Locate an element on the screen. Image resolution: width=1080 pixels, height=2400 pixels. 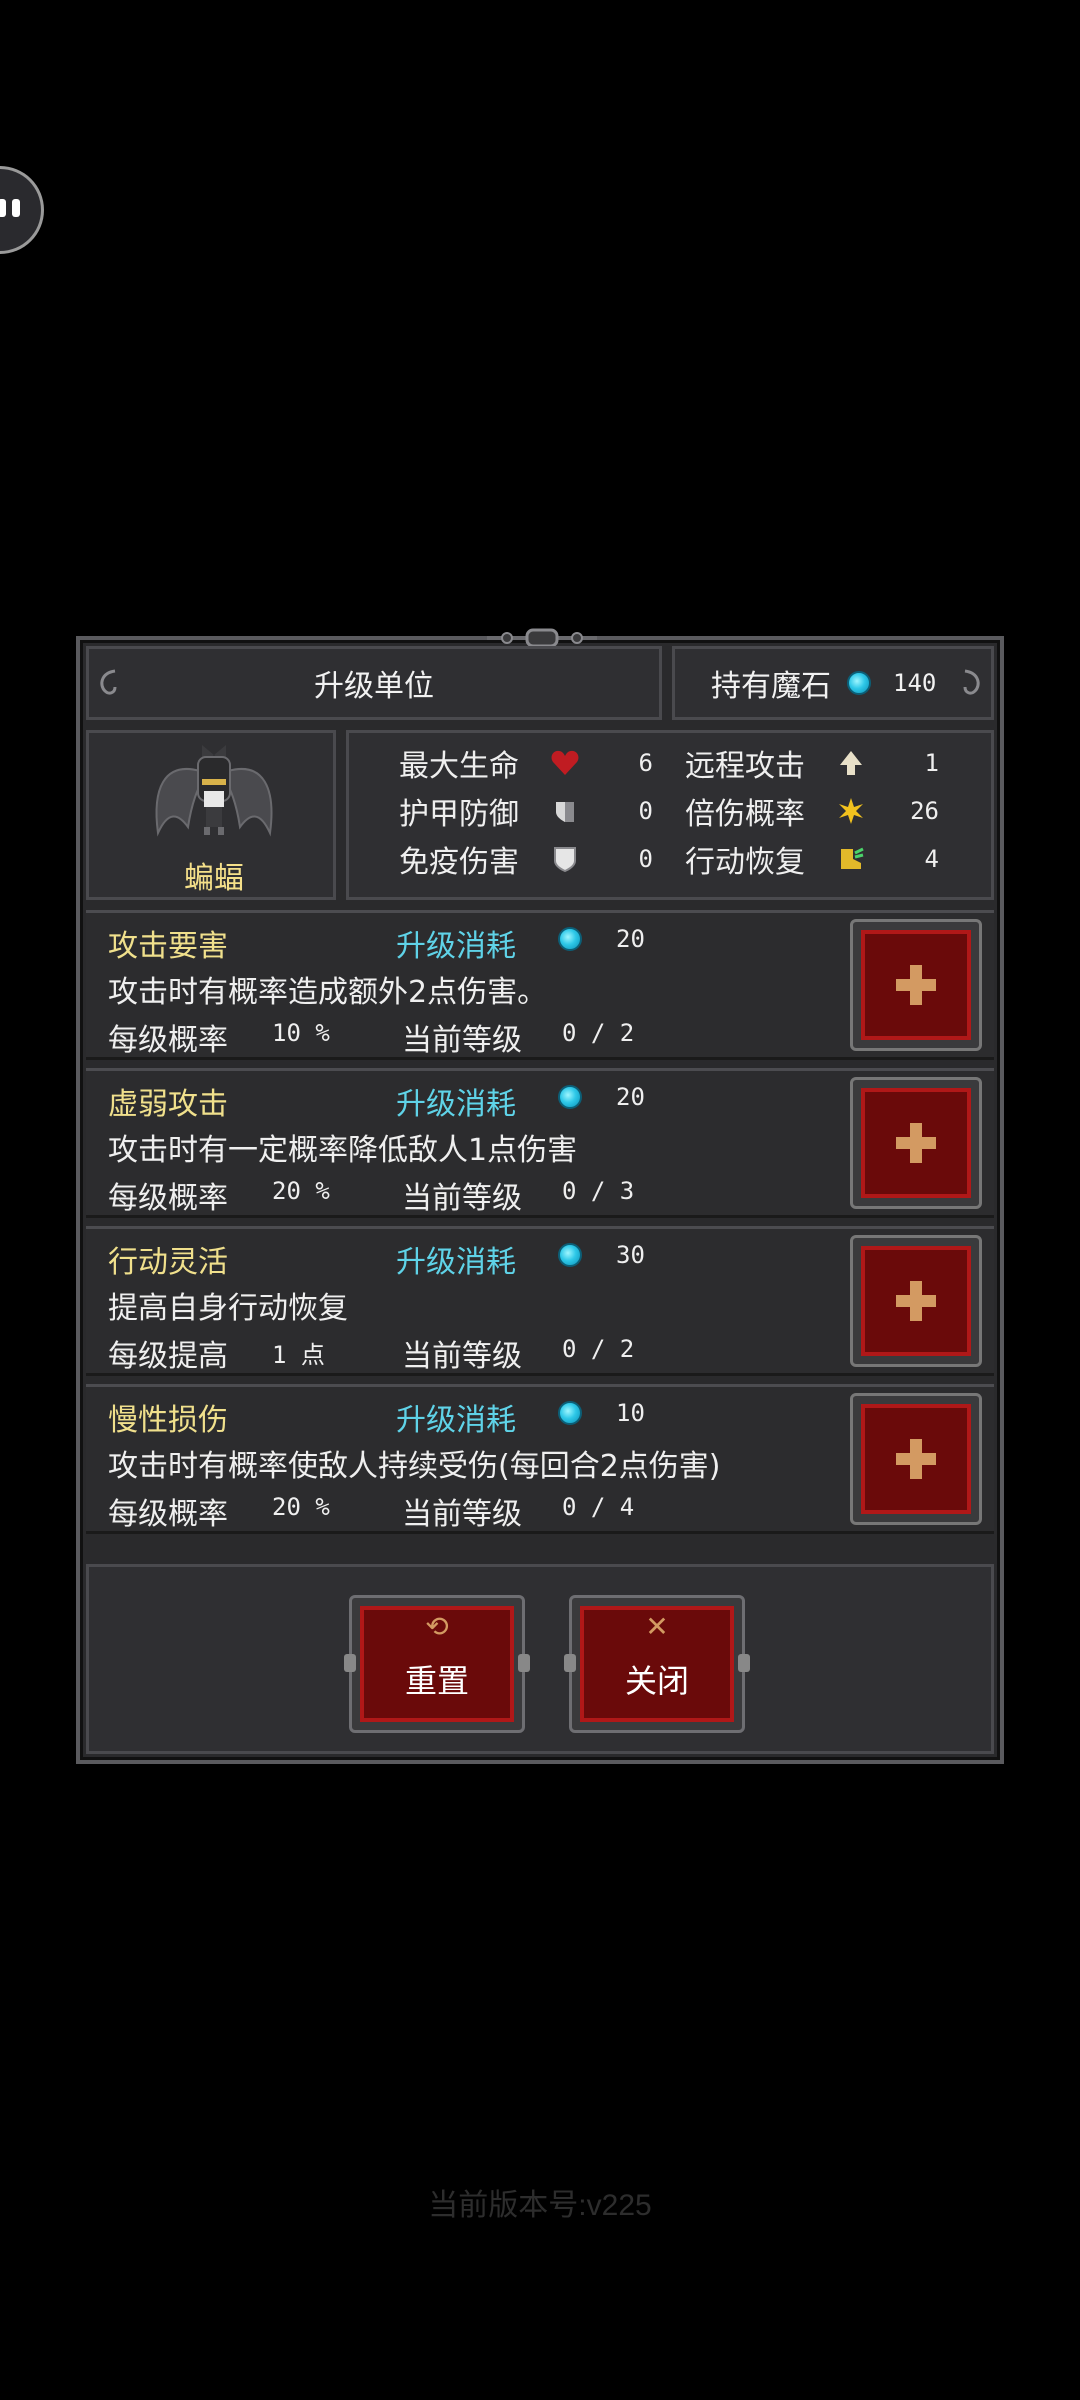
stat-max-hp: 最大生命 6 is located at coordinates (526, 763).